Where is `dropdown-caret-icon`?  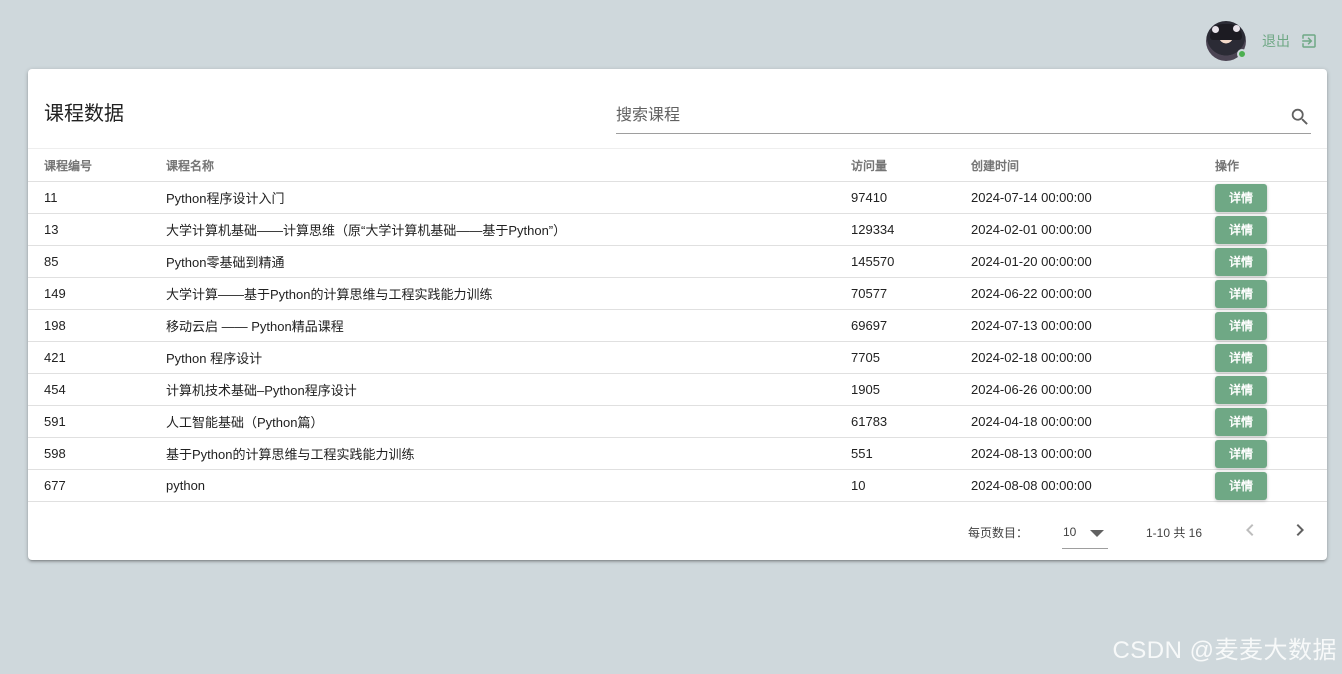 dropdown-caret-icon is located at coordinates (1097, 533).